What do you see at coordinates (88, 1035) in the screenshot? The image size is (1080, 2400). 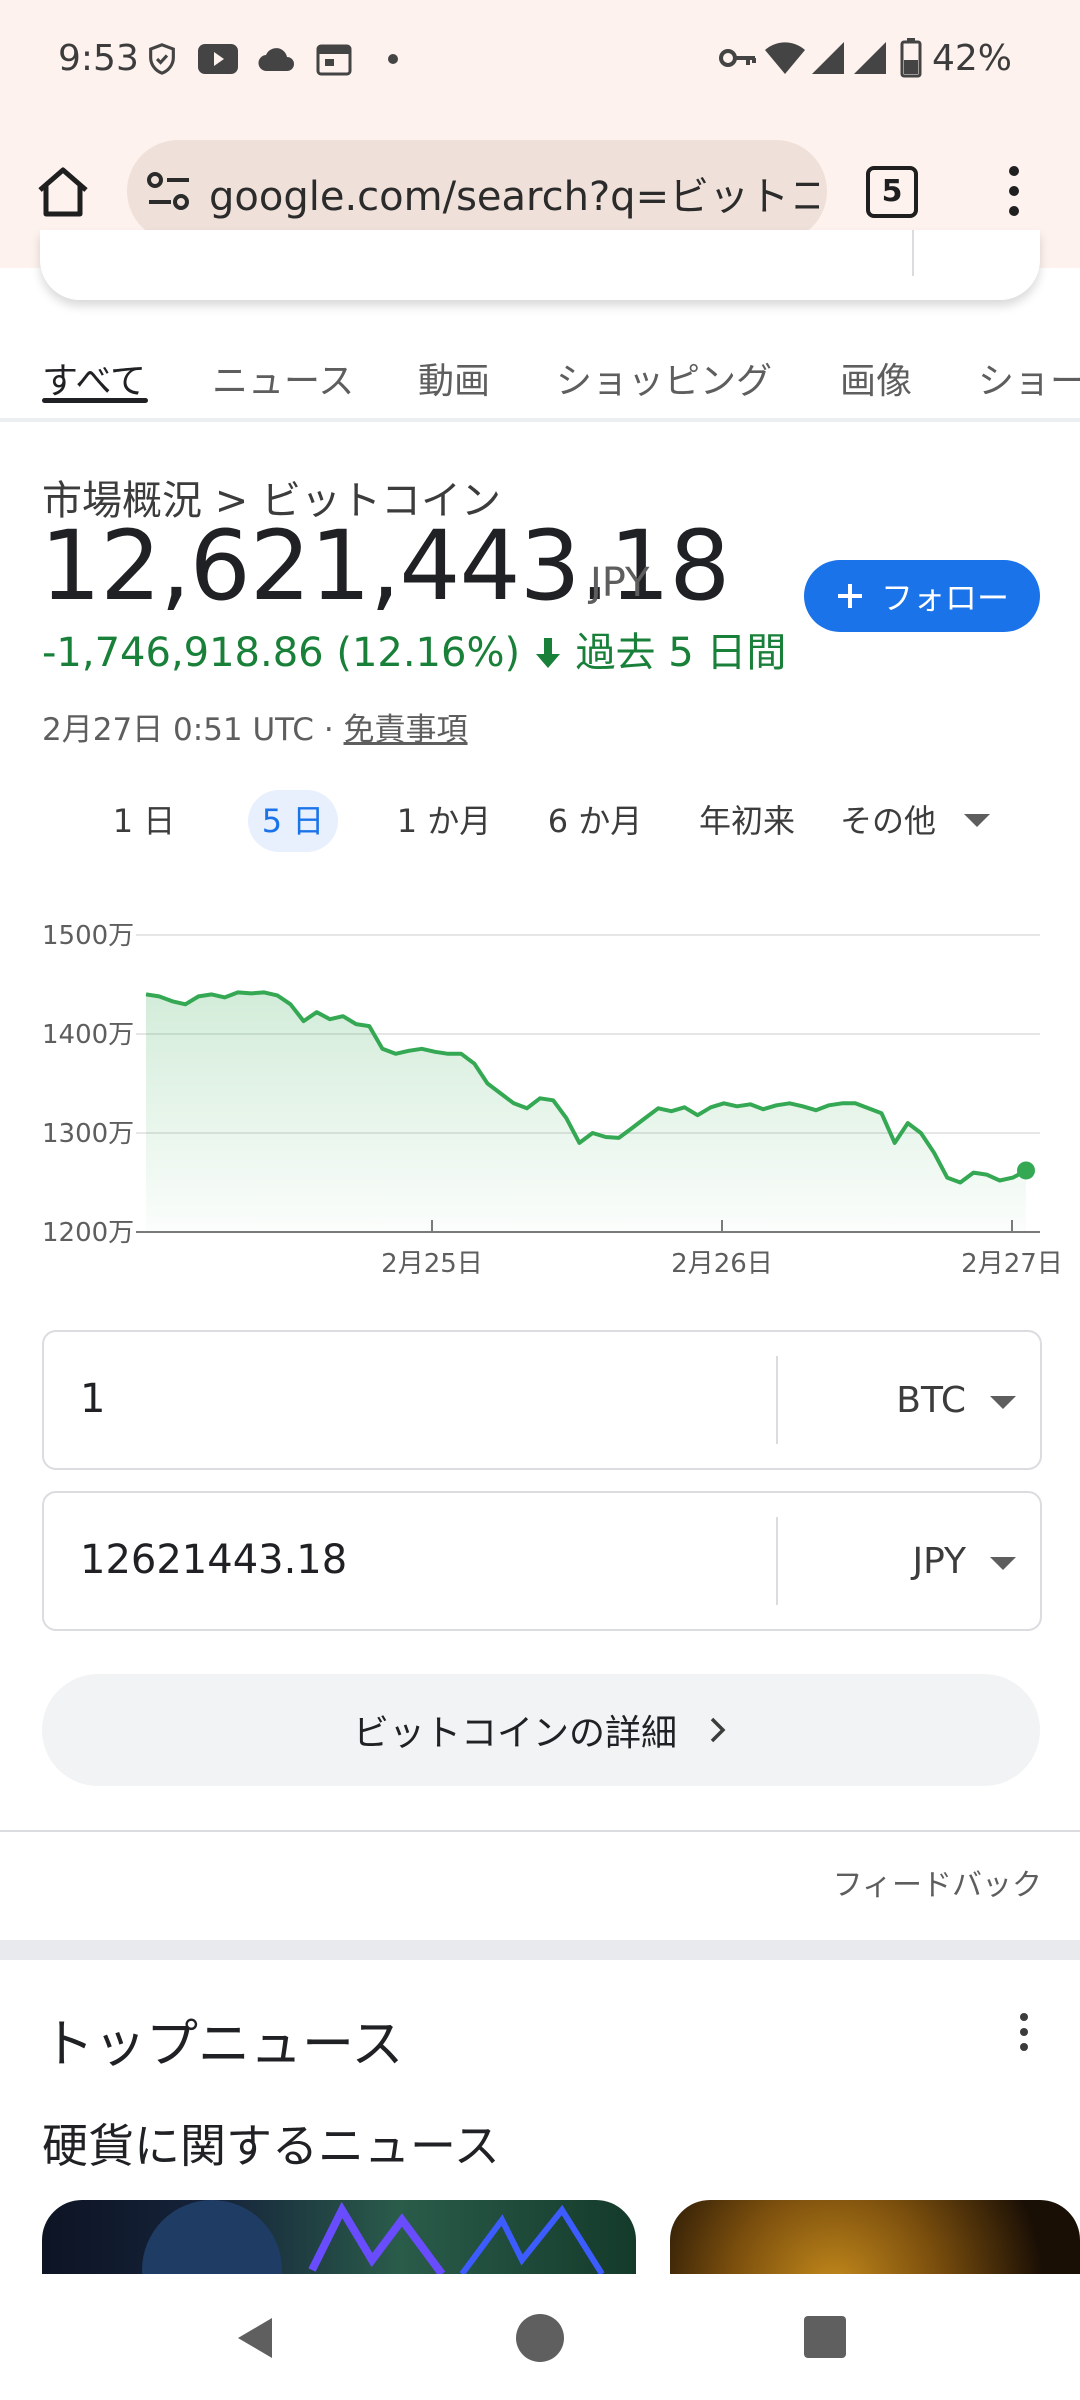 I see `y-tick-label: 1400万` at bounding box center [88, 1035].